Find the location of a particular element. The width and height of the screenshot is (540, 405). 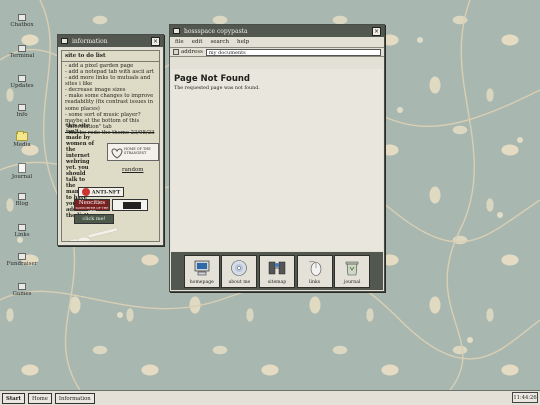

menu-help: help is located at coordinates (243, 42).